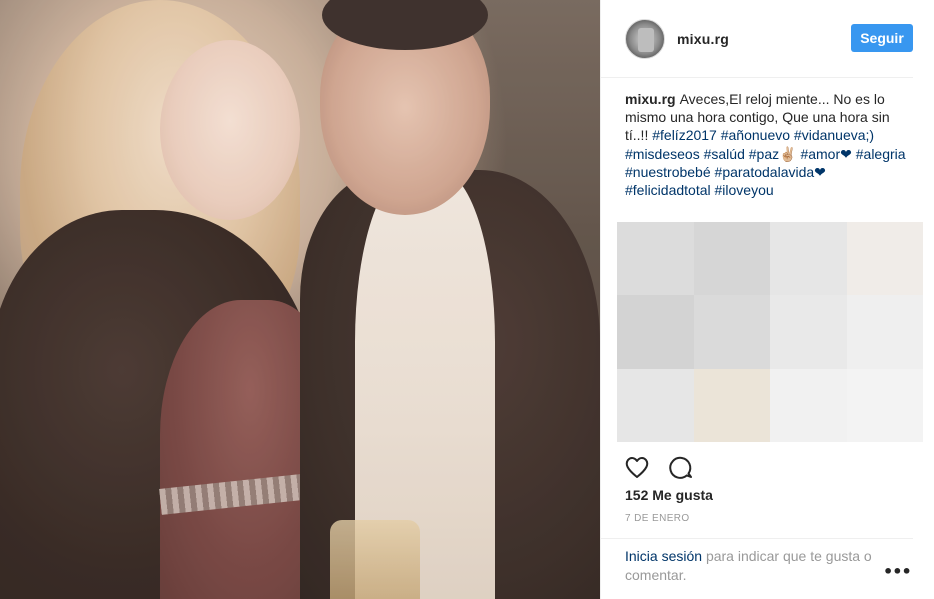 The width and height of the screenshot is (934, 599). Describe the element at coordinates (684, 135) in the screenshot. I see `hashtag-link: #felíz2017` at that location.